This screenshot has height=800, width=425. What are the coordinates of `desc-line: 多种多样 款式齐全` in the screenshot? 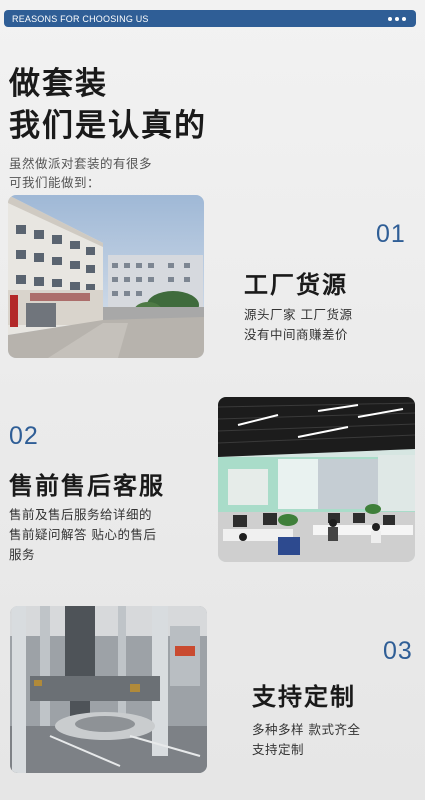 It's located at (306, 729).